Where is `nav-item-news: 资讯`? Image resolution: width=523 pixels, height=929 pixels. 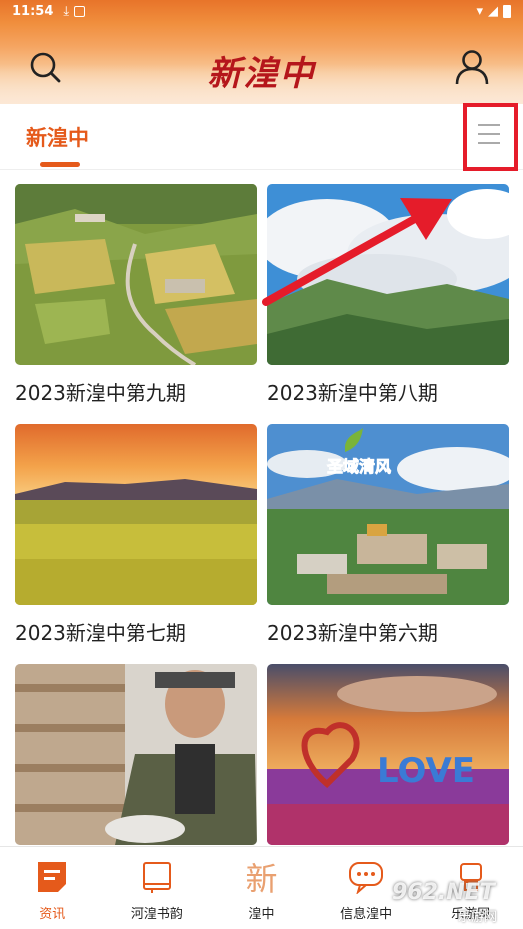 nav-item-news: 资讯 is located at coordinates (52, 888).